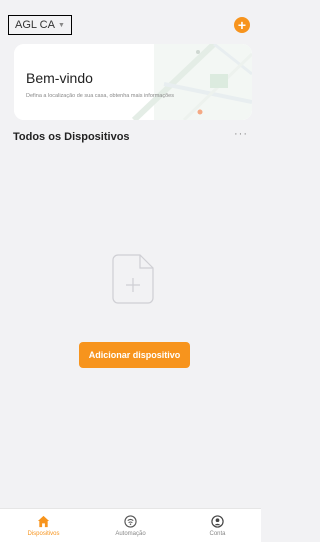 This screenshot has width=320, height=542. I want to click on home-selector: AGL CA ▼, so click(40, 25).